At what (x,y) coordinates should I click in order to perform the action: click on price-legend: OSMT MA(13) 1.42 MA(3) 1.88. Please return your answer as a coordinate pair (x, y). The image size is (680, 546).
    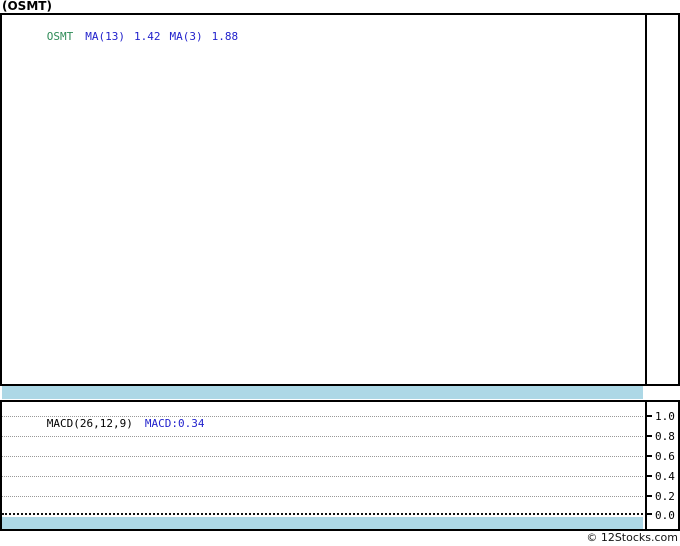
    Looking at the image, I should click on (122, 36).